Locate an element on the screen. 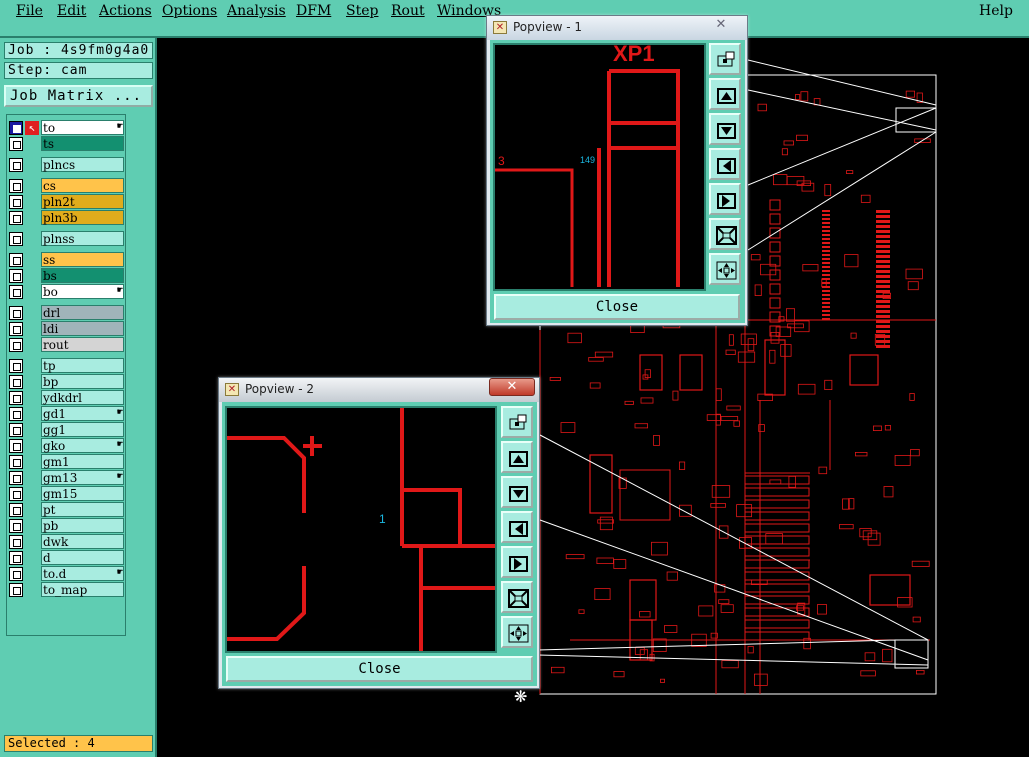 The image size is (1029, 757). popview-2-pan-right-button is located at coordinates (517, 562).